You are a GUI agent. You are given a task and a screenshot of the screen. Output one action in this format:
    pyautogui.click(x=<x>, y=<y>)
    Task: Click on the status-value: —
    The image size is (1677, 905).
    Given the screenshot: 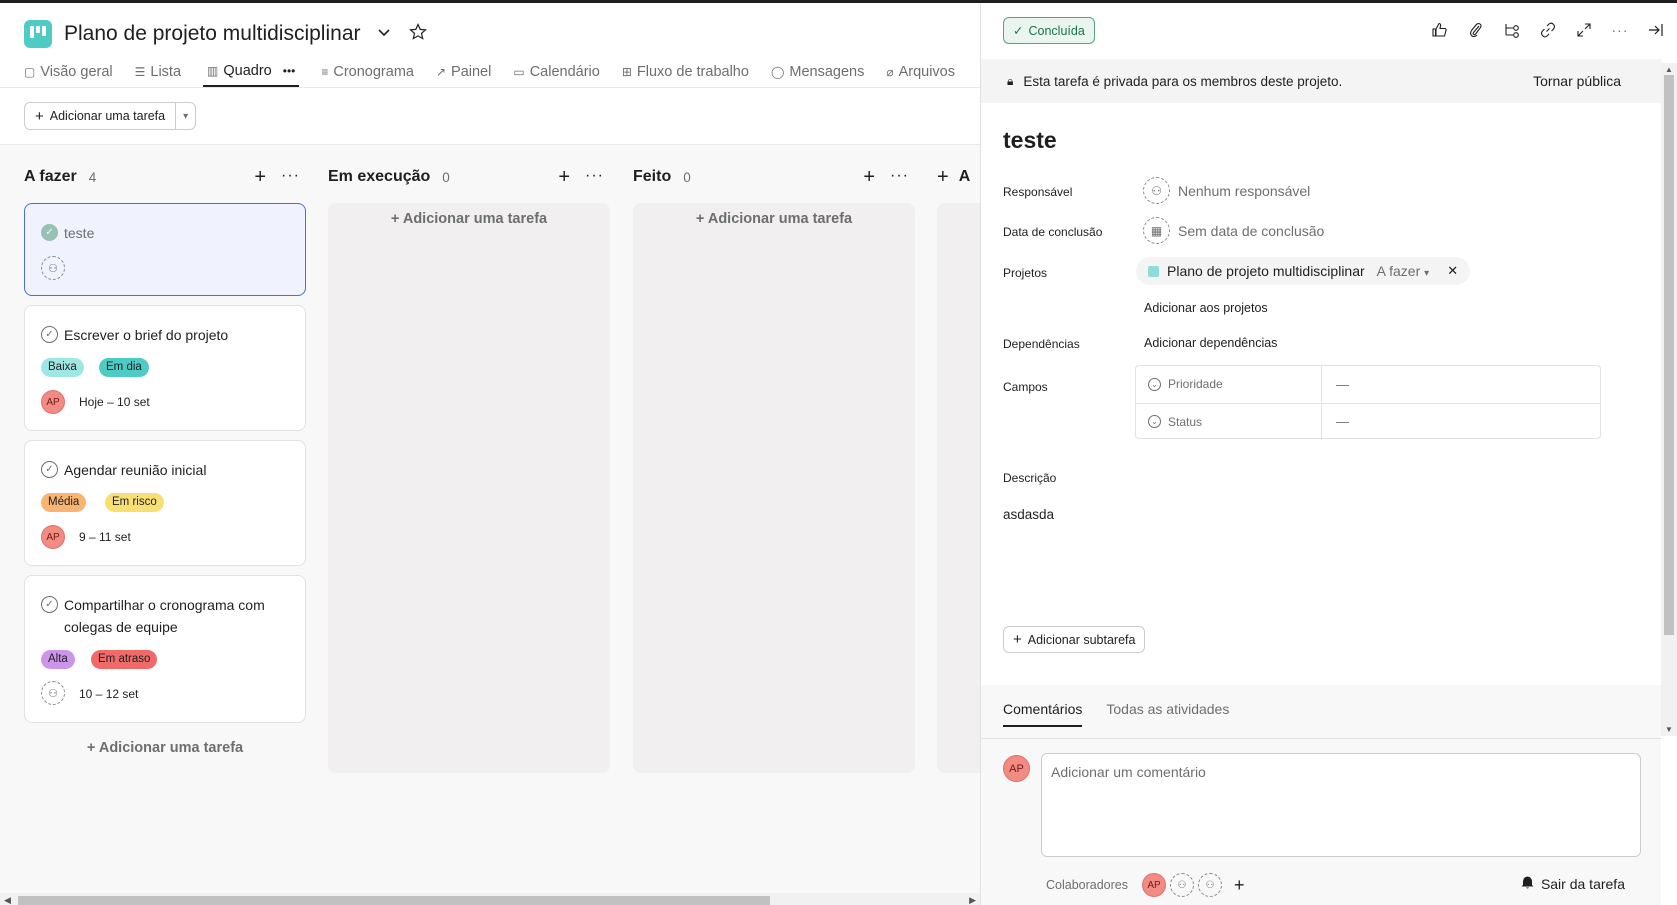 What is the action you would take?
    pyautogui.click(x=1335, y=421)
    